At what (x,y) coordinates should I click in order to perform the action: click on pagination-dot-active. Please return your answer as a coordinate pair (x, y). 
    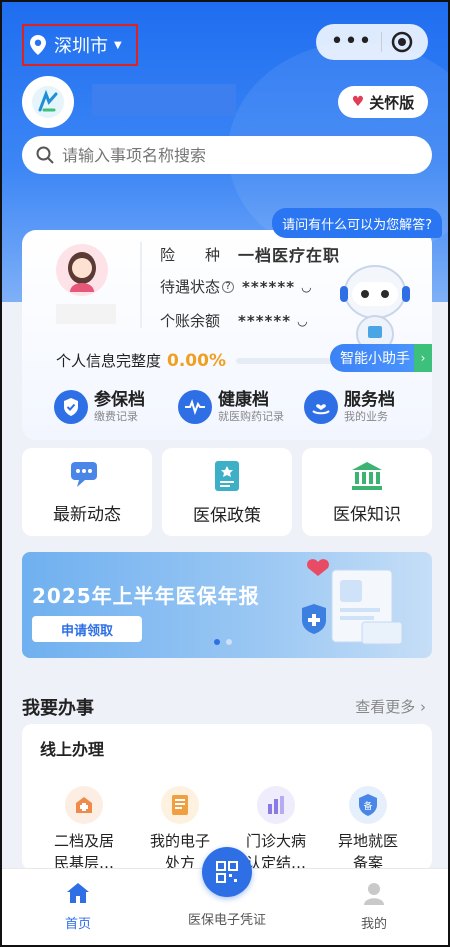
    Looking at the image, I should click on (217, 642).